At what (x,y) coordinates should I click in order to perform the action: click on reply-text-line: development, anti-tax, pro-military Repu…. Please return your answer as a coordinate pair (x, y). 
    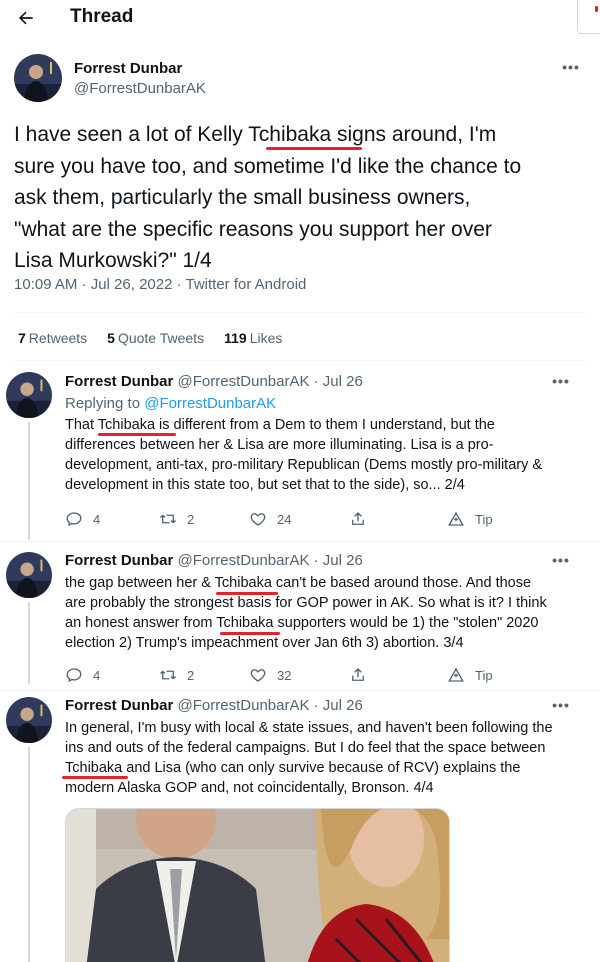
    Looking at the image, I should click on (304, 465).